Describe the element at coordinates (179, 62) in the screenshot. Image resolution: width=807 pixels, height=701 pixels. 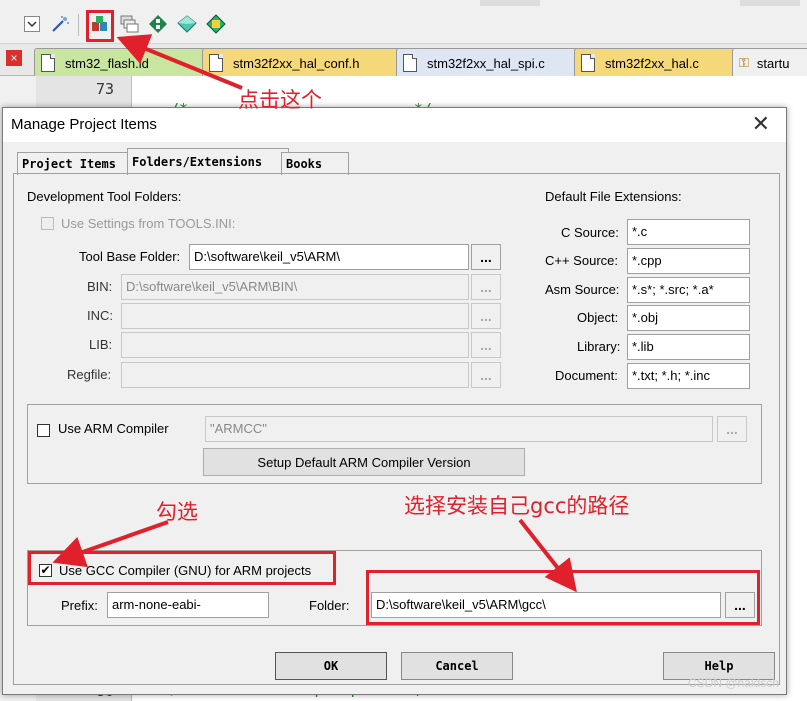
I see `arrow-to-button` at that location.